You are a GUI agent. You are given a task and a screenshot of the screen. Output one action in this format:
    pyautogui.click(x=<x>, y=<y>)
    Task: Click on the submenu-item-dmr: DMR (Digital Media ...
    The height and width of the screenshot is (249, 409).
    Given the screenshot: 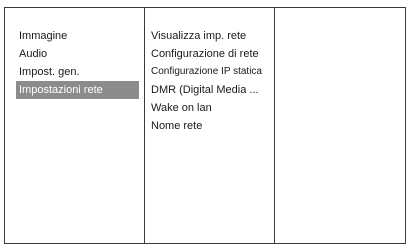 What is the action you would take?
    pyautogui.click(x=212, y=90)
    